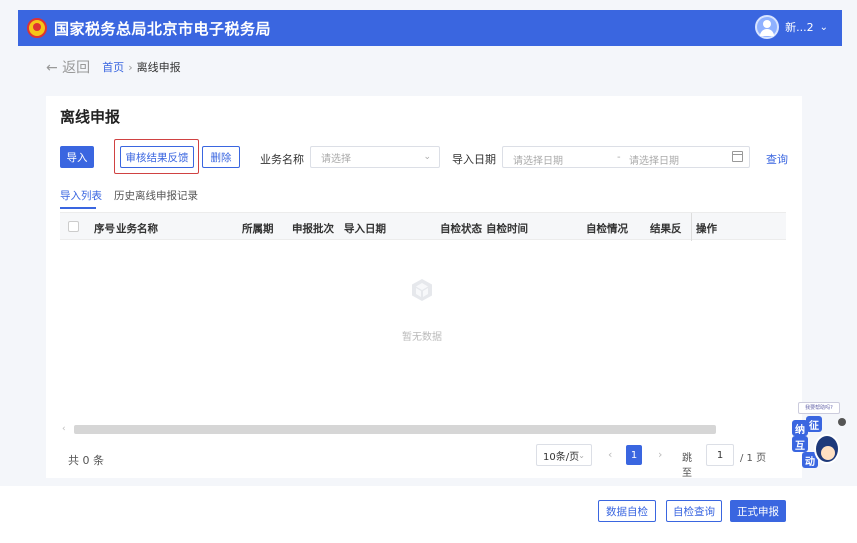  What do you see at coordinates (375, 157) in the screenshot?
I see `business-name-select: 请选择 ⌄` at bounding box center [375, 157].